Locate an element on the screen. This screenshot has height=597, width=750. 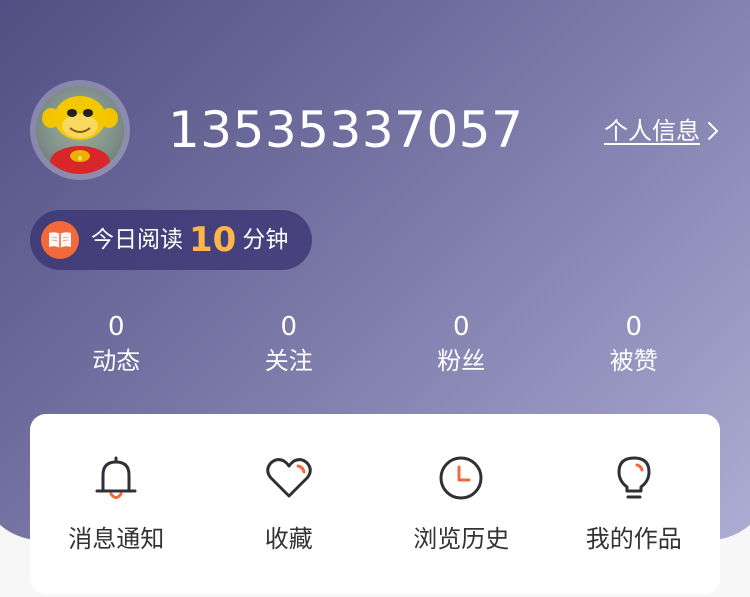
stat-posts: 0 动态 is located at coordinates (116, 344).